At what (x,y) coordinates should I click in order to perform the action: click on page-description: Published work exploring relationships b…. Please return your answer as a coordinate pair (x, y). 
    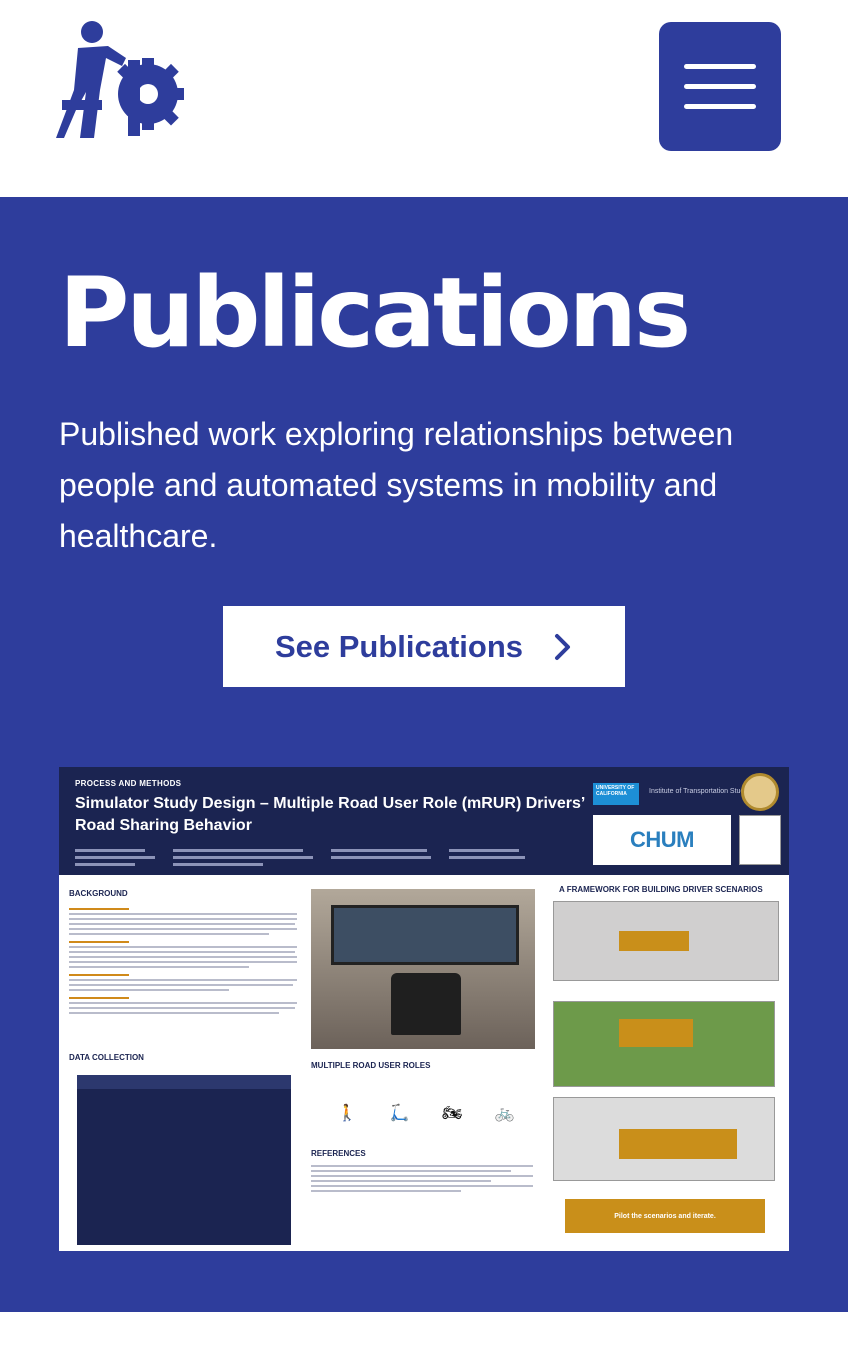
    Looking at the image, I should click on (396, 485).